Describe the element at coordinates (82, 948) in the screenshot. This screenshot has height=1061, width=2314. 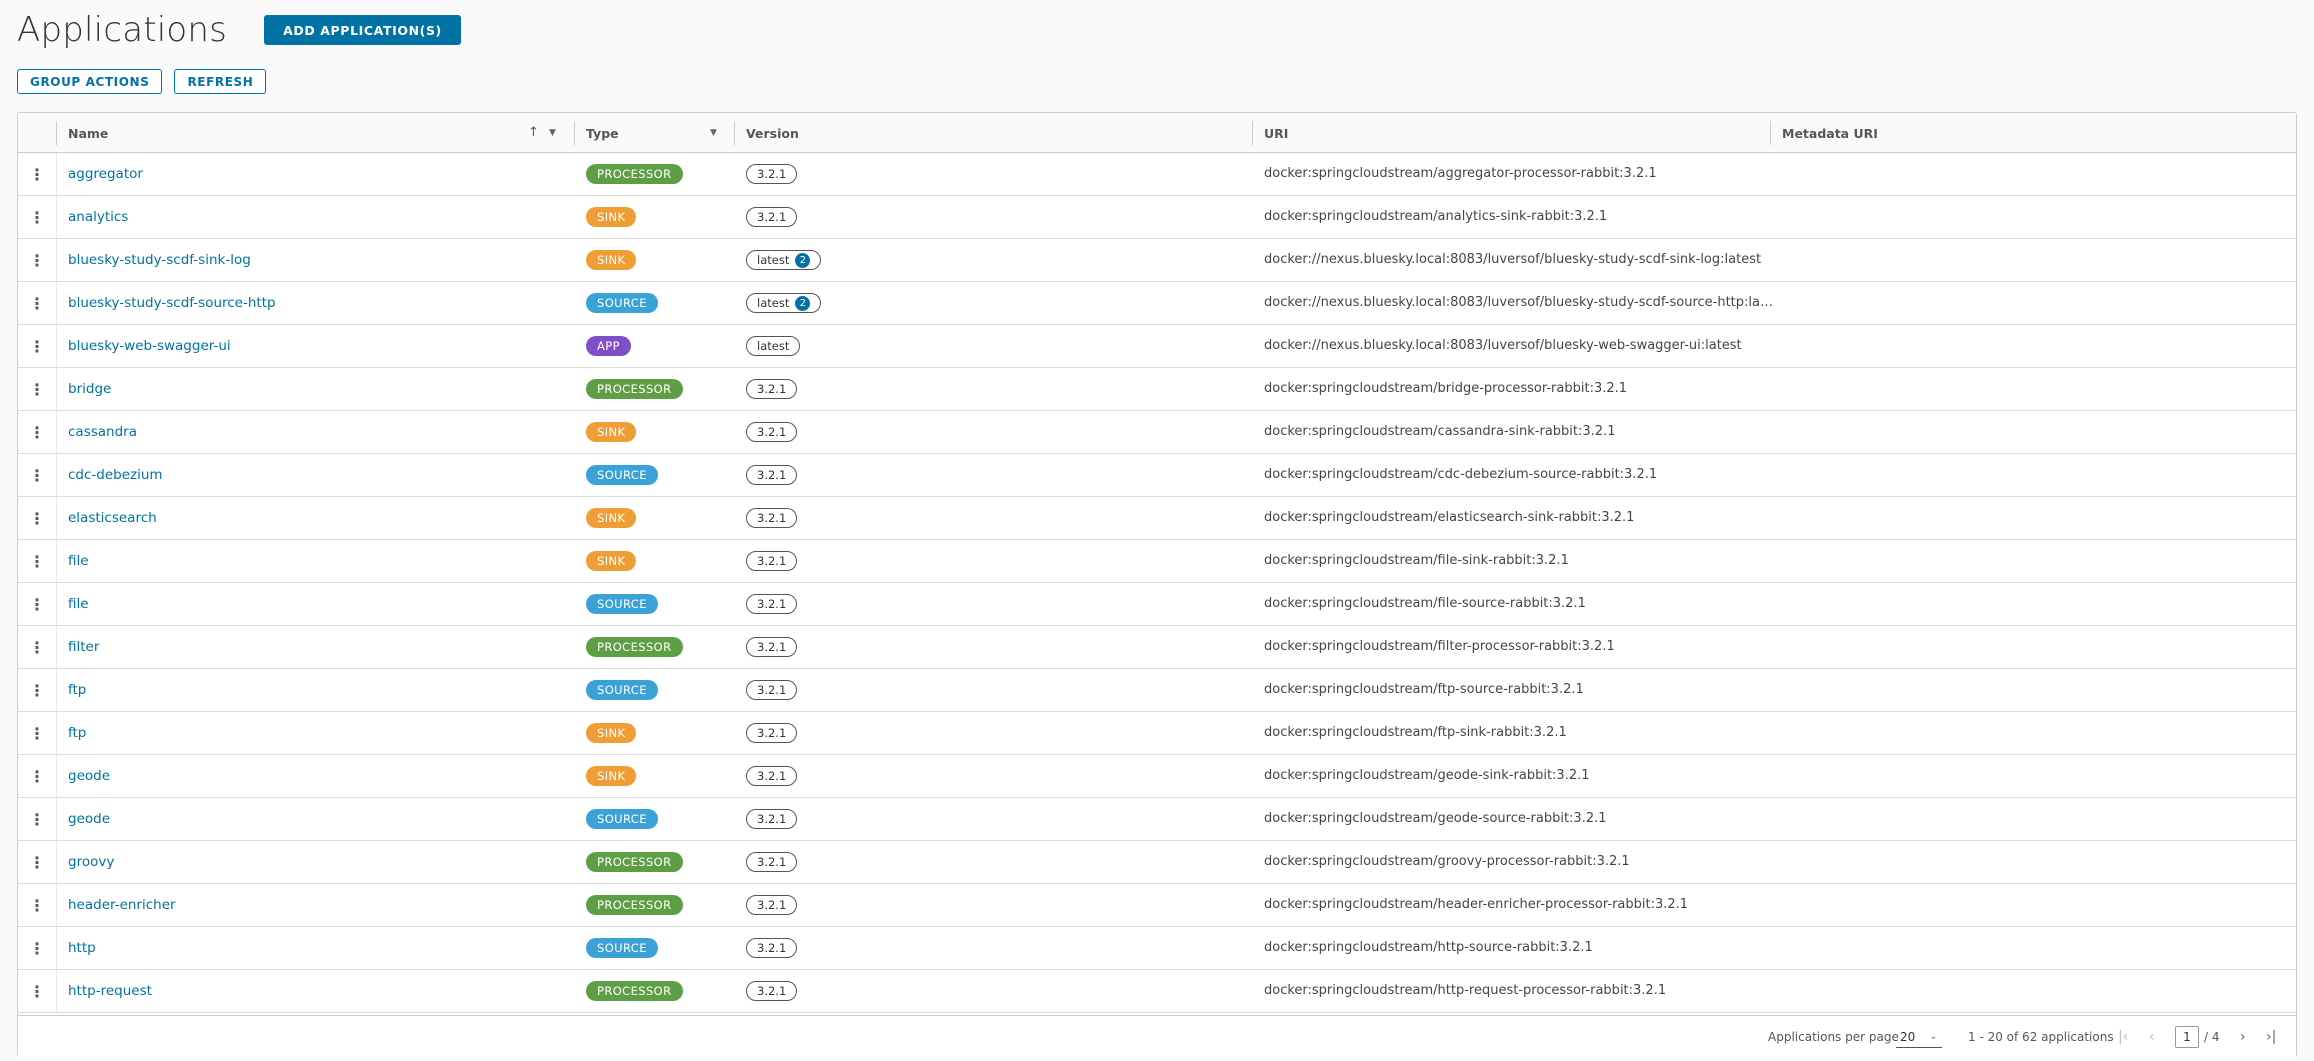
I see `app-name-link: http` at that location.